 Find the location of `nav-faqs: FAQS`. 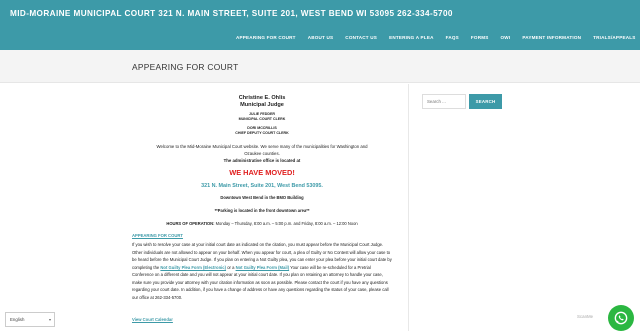

nav-faqs: FAQS is located at coordinates (452, 40).